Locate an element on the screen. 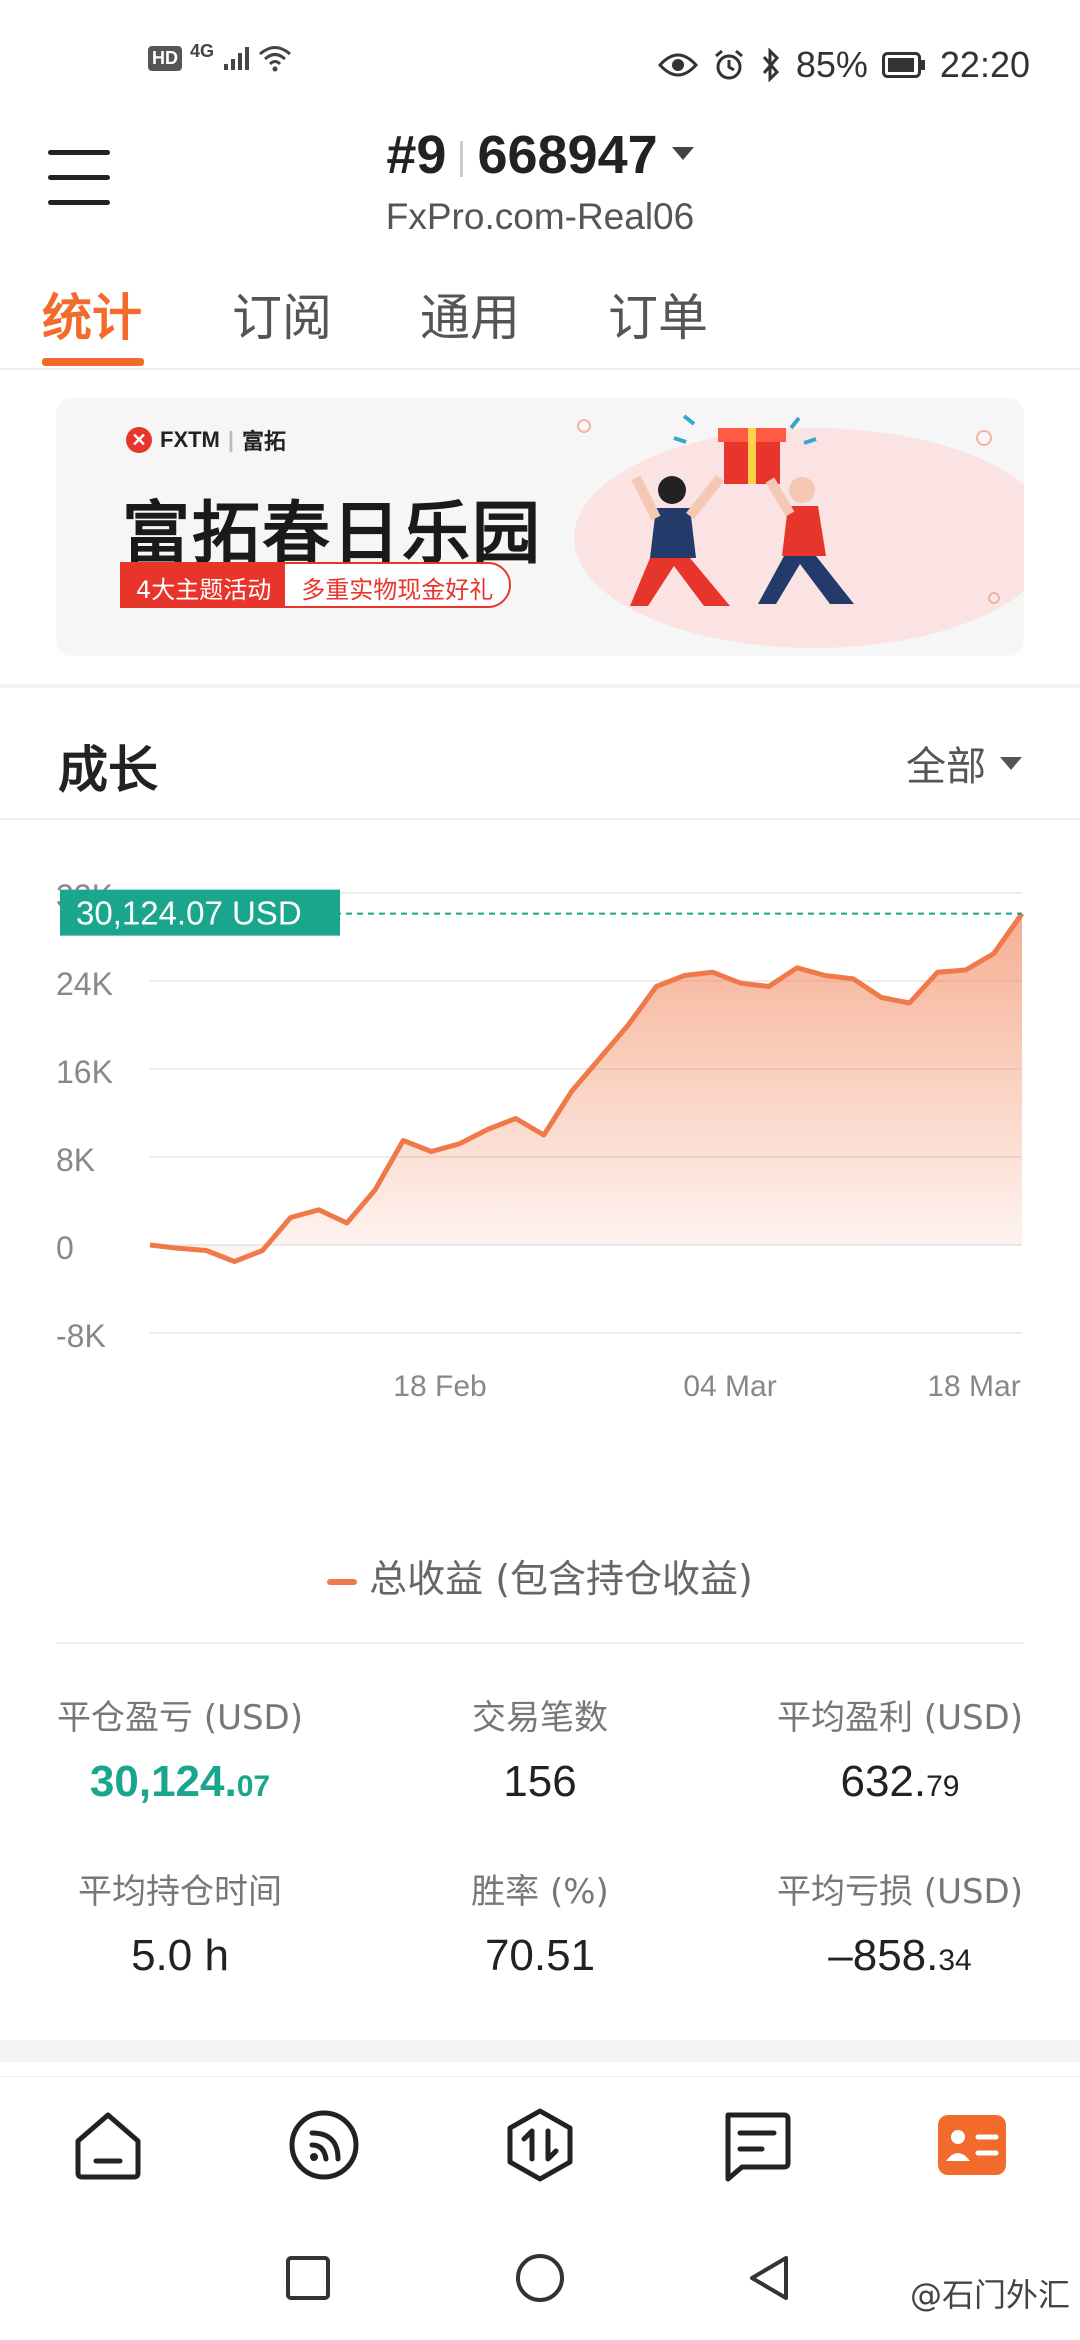 The width and height of the screenshot is (1080, 2340). wifi-icon is located at coordinates (275, 59).